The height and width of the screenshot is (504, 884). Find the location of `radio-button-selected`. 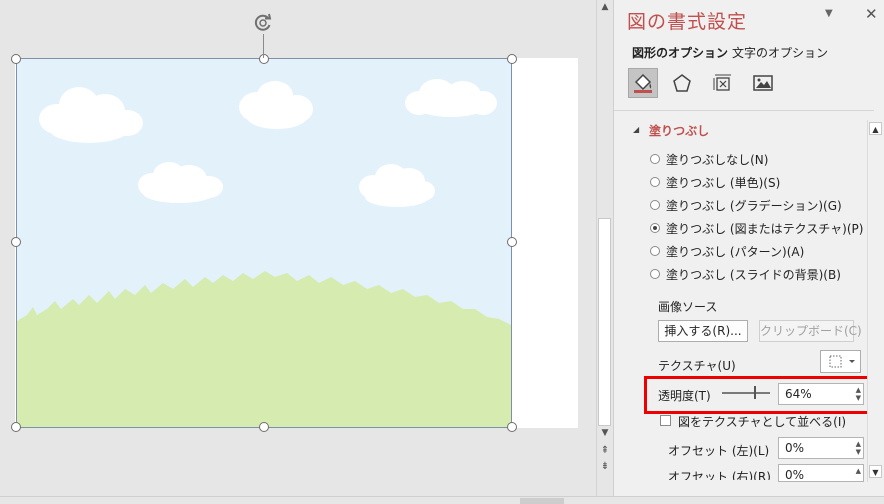

radio-button-selected is located at coordinates (655, 228).